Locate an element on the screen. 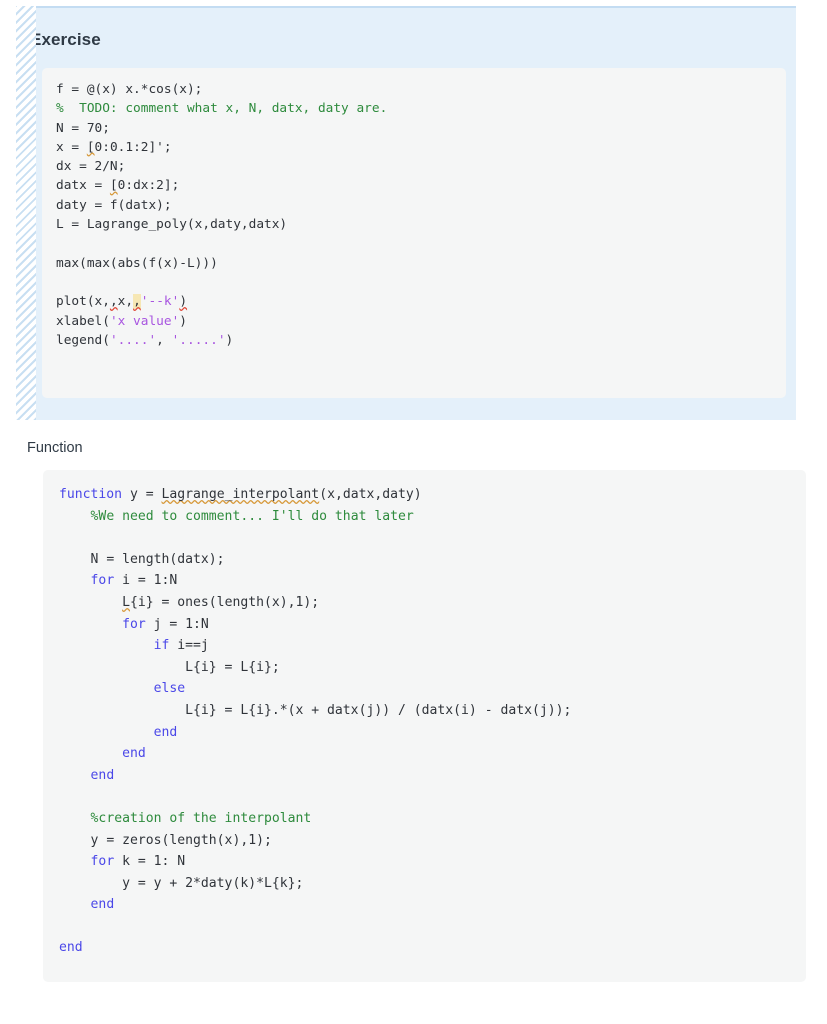 The width and height of the screenshot is (827, 1024). function-section-label: Function is located at coordinates (55, 448).